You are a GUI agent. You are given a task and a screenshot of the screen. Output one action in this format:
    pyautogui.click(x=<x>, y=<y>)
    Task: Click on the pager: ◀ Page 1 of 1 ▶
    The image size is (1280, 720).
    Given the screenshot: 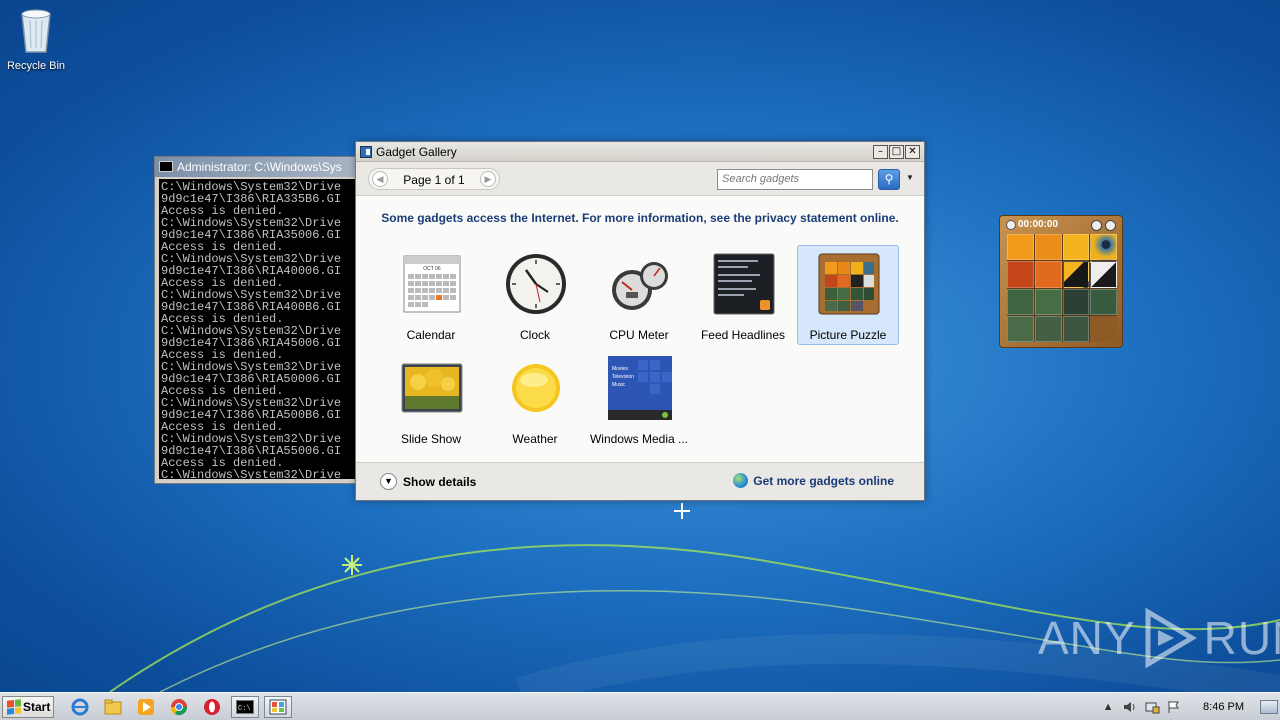 What is the action you would take?
    pyautogui.click(x=434, y=179)
    